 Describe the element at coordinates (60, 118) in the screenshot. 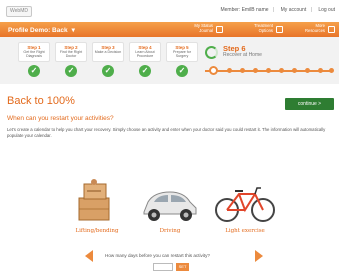

I see `section-subhead: When can you restart your activities?` at that location.